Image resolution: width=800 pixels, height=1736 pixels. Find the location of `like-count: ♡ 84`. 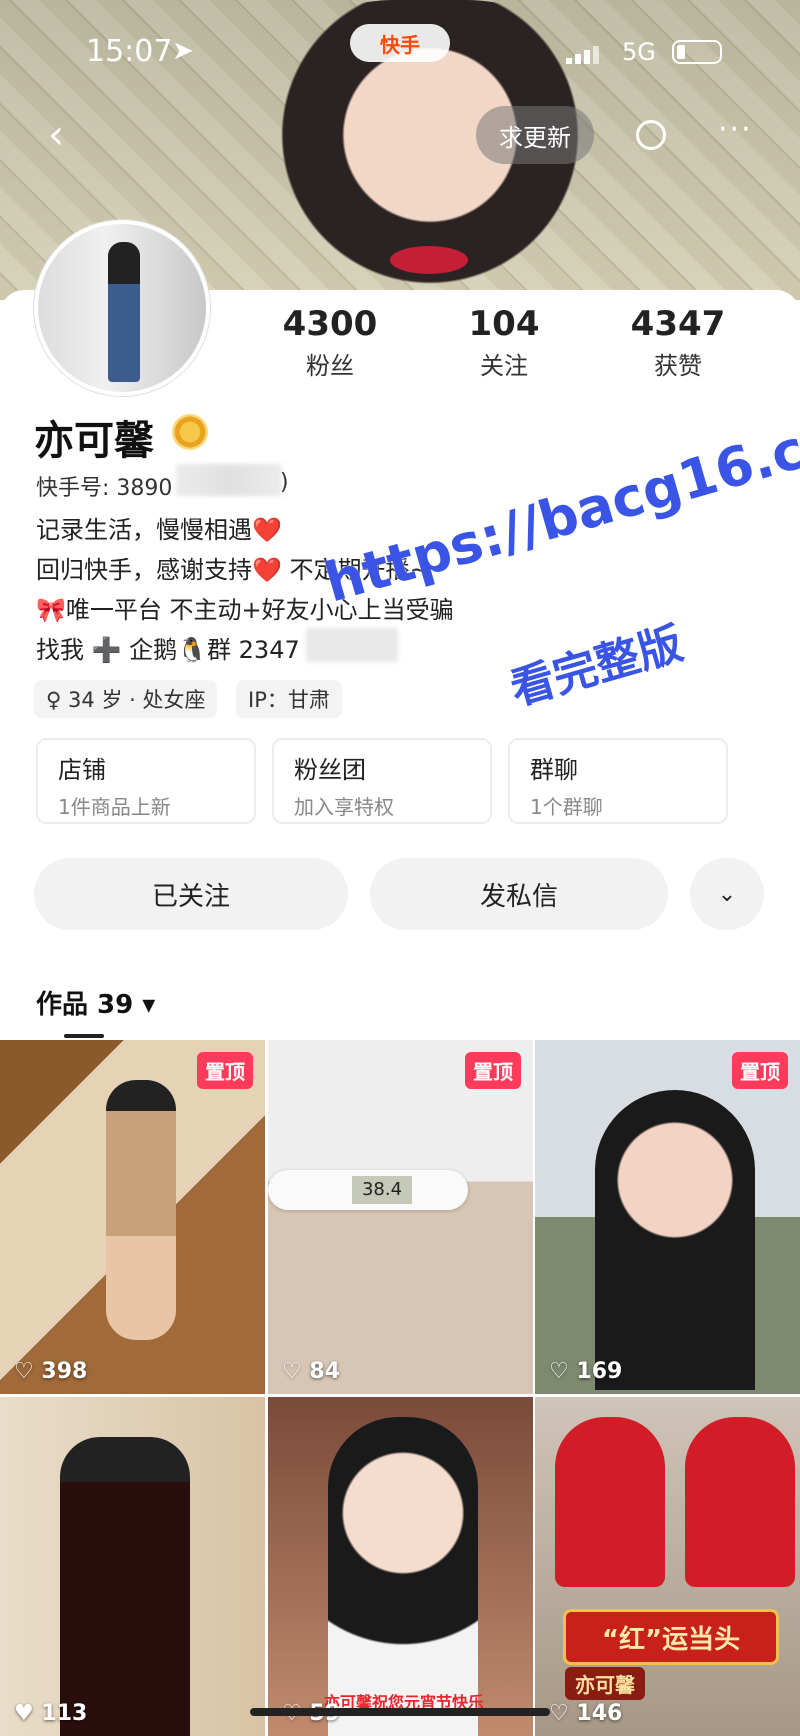

like-count: ♡ 84 is located at coordinates (311, 1371).